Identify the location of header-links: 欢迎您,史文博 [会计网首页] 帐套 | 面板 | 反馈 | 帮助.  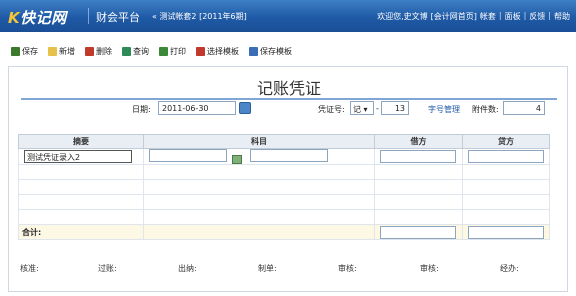
(473, 16).